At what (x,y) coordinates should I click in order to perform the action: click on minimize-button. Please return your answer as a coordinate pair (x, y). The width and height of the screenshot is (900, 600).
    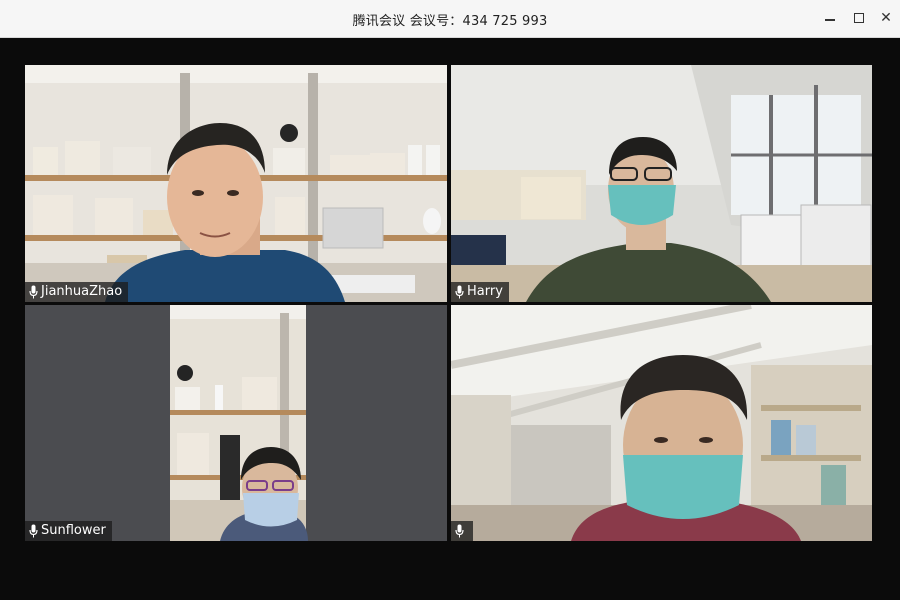
    Looking at the image, I should click on (830, 18).